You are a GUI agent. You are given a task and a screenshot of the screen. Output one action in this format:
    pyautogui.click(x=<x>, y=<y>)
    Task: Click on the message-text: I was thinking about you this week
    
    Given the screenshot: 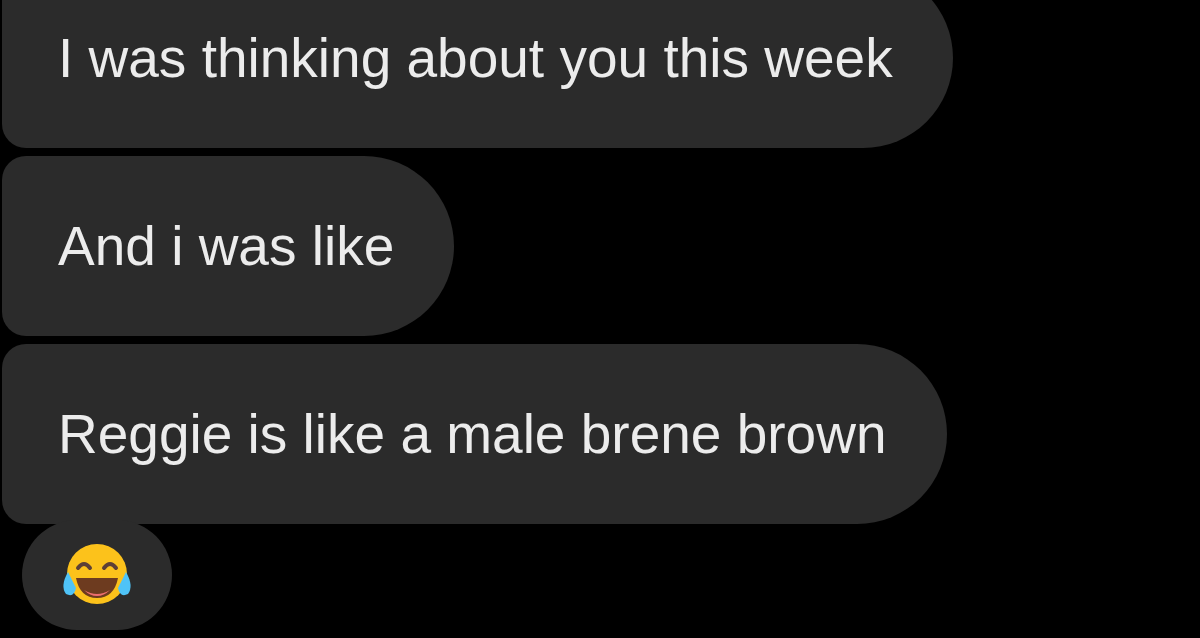 What is the action you would take?
    pyautogui.click(x=475, y=58)
    